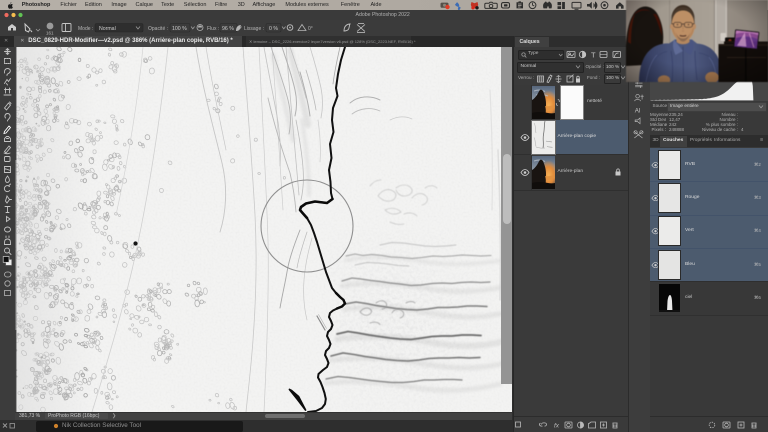  I want to click on svg-text: Normal, so click(107, 29).